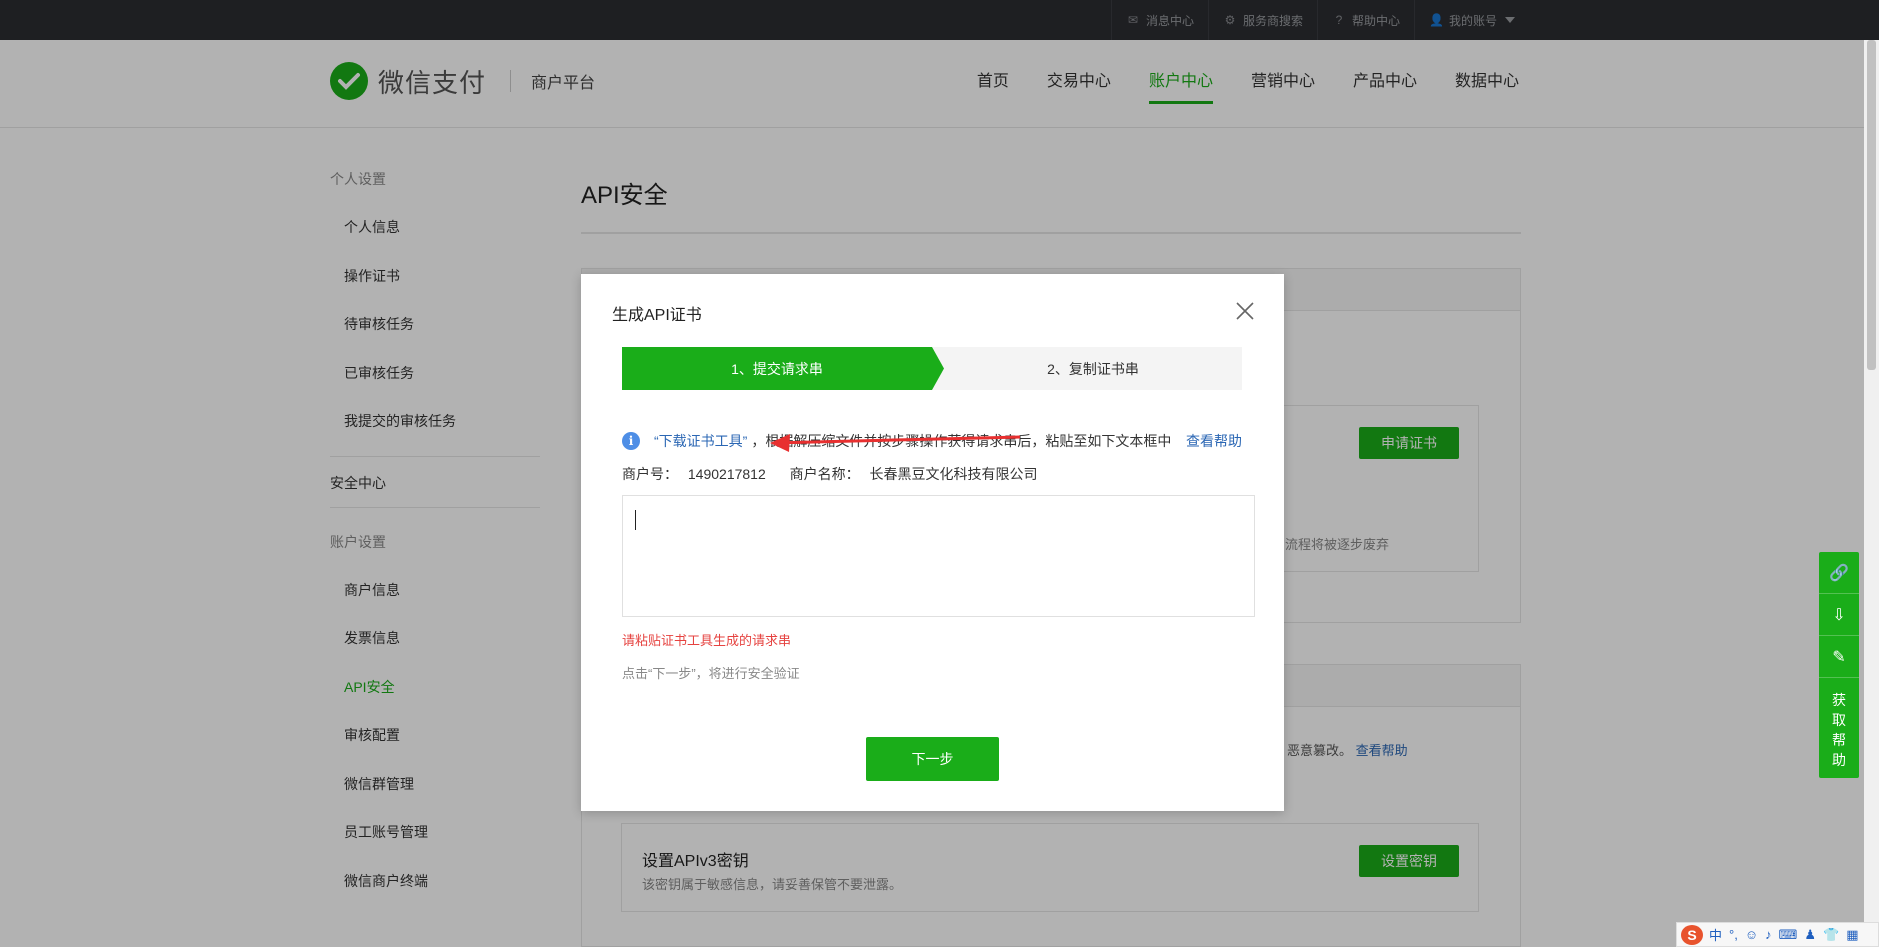 This screenshot has height=947, width=1879. I want to click on modal-help-link: 查看帮助, so click(1214, 441).